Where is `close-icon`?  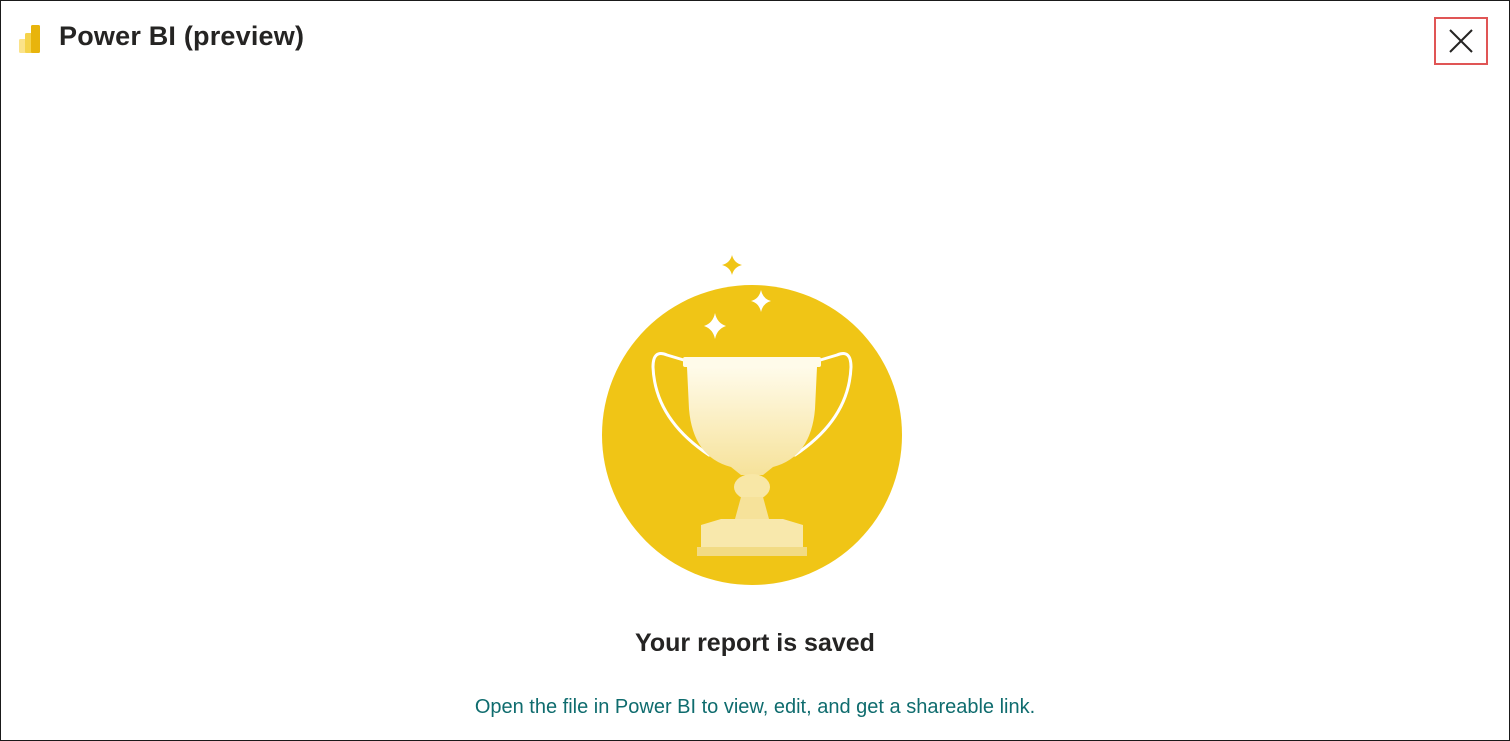
close-icon is located at coordinates (1461, 41).